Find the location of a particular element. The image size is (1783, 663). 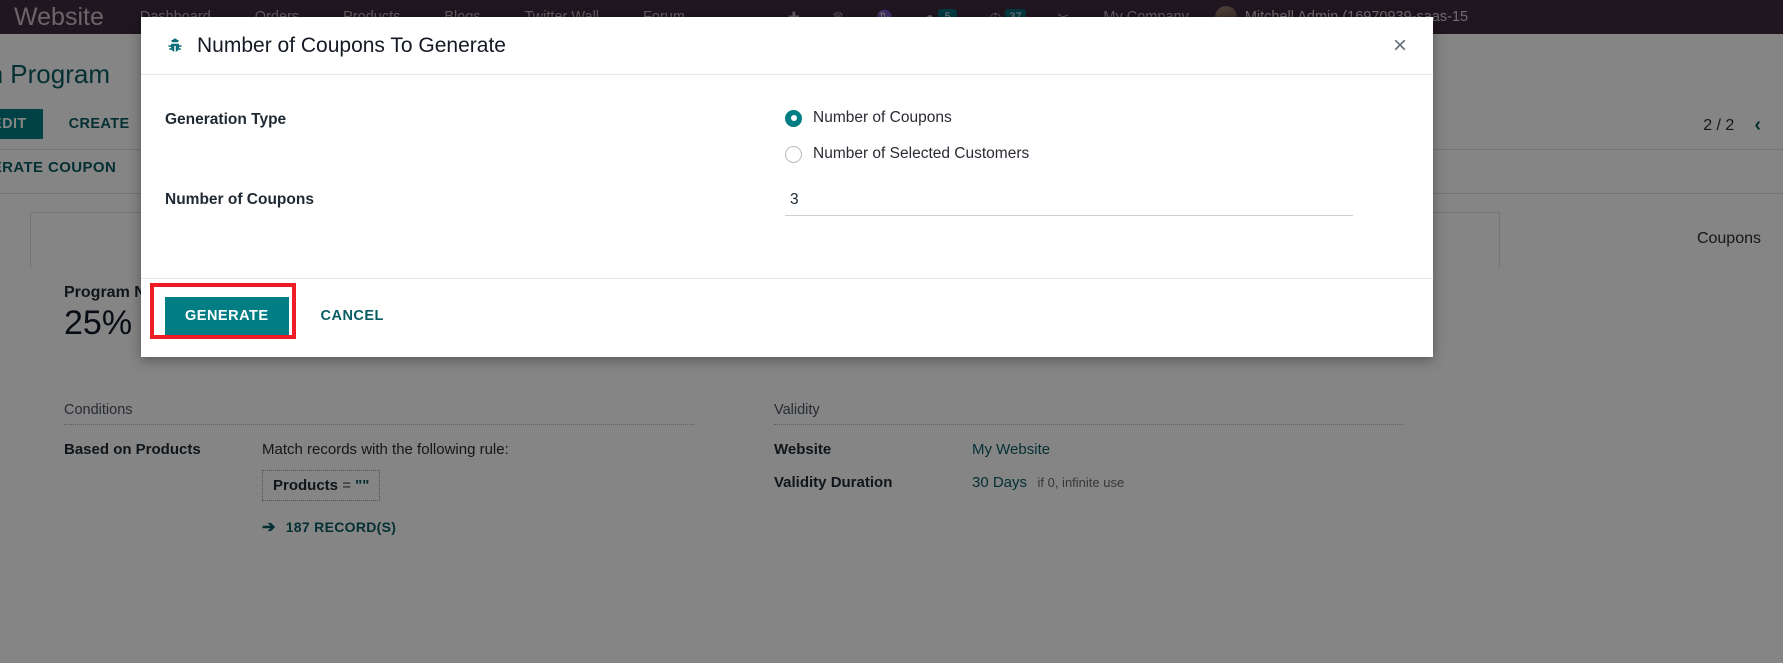

bug-icon is located at coordinates (175, 46).